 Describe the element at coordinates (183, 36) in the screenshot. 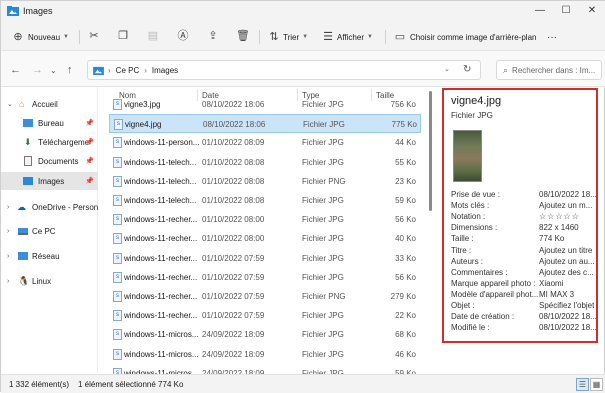

I see `rename-icon: Ⓐ` at that location.